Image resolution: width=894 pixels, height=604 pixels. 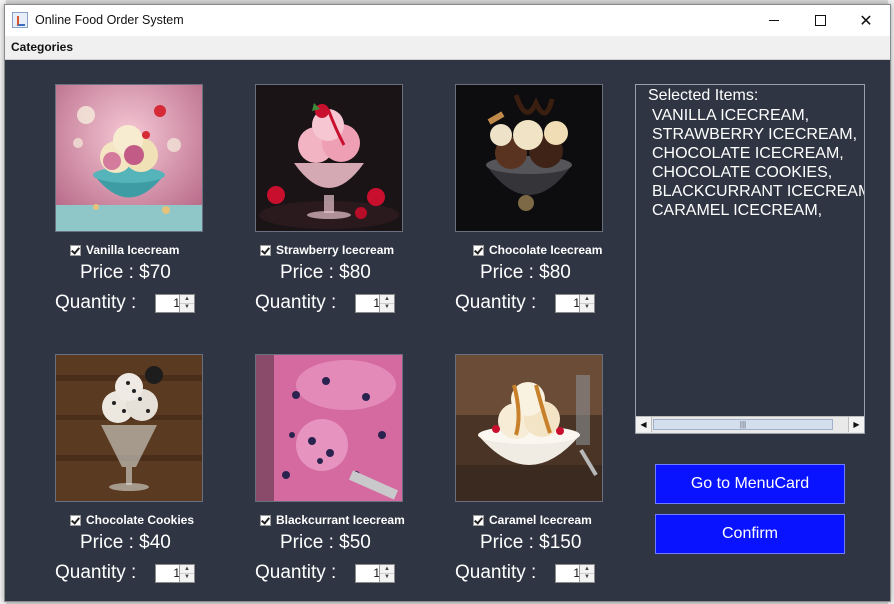 What do you see at coordinates (748, 153) in the screenshot?
I see `selected-item: CHOCOLATE ICECREAM,` at bounding box center [748, 153].